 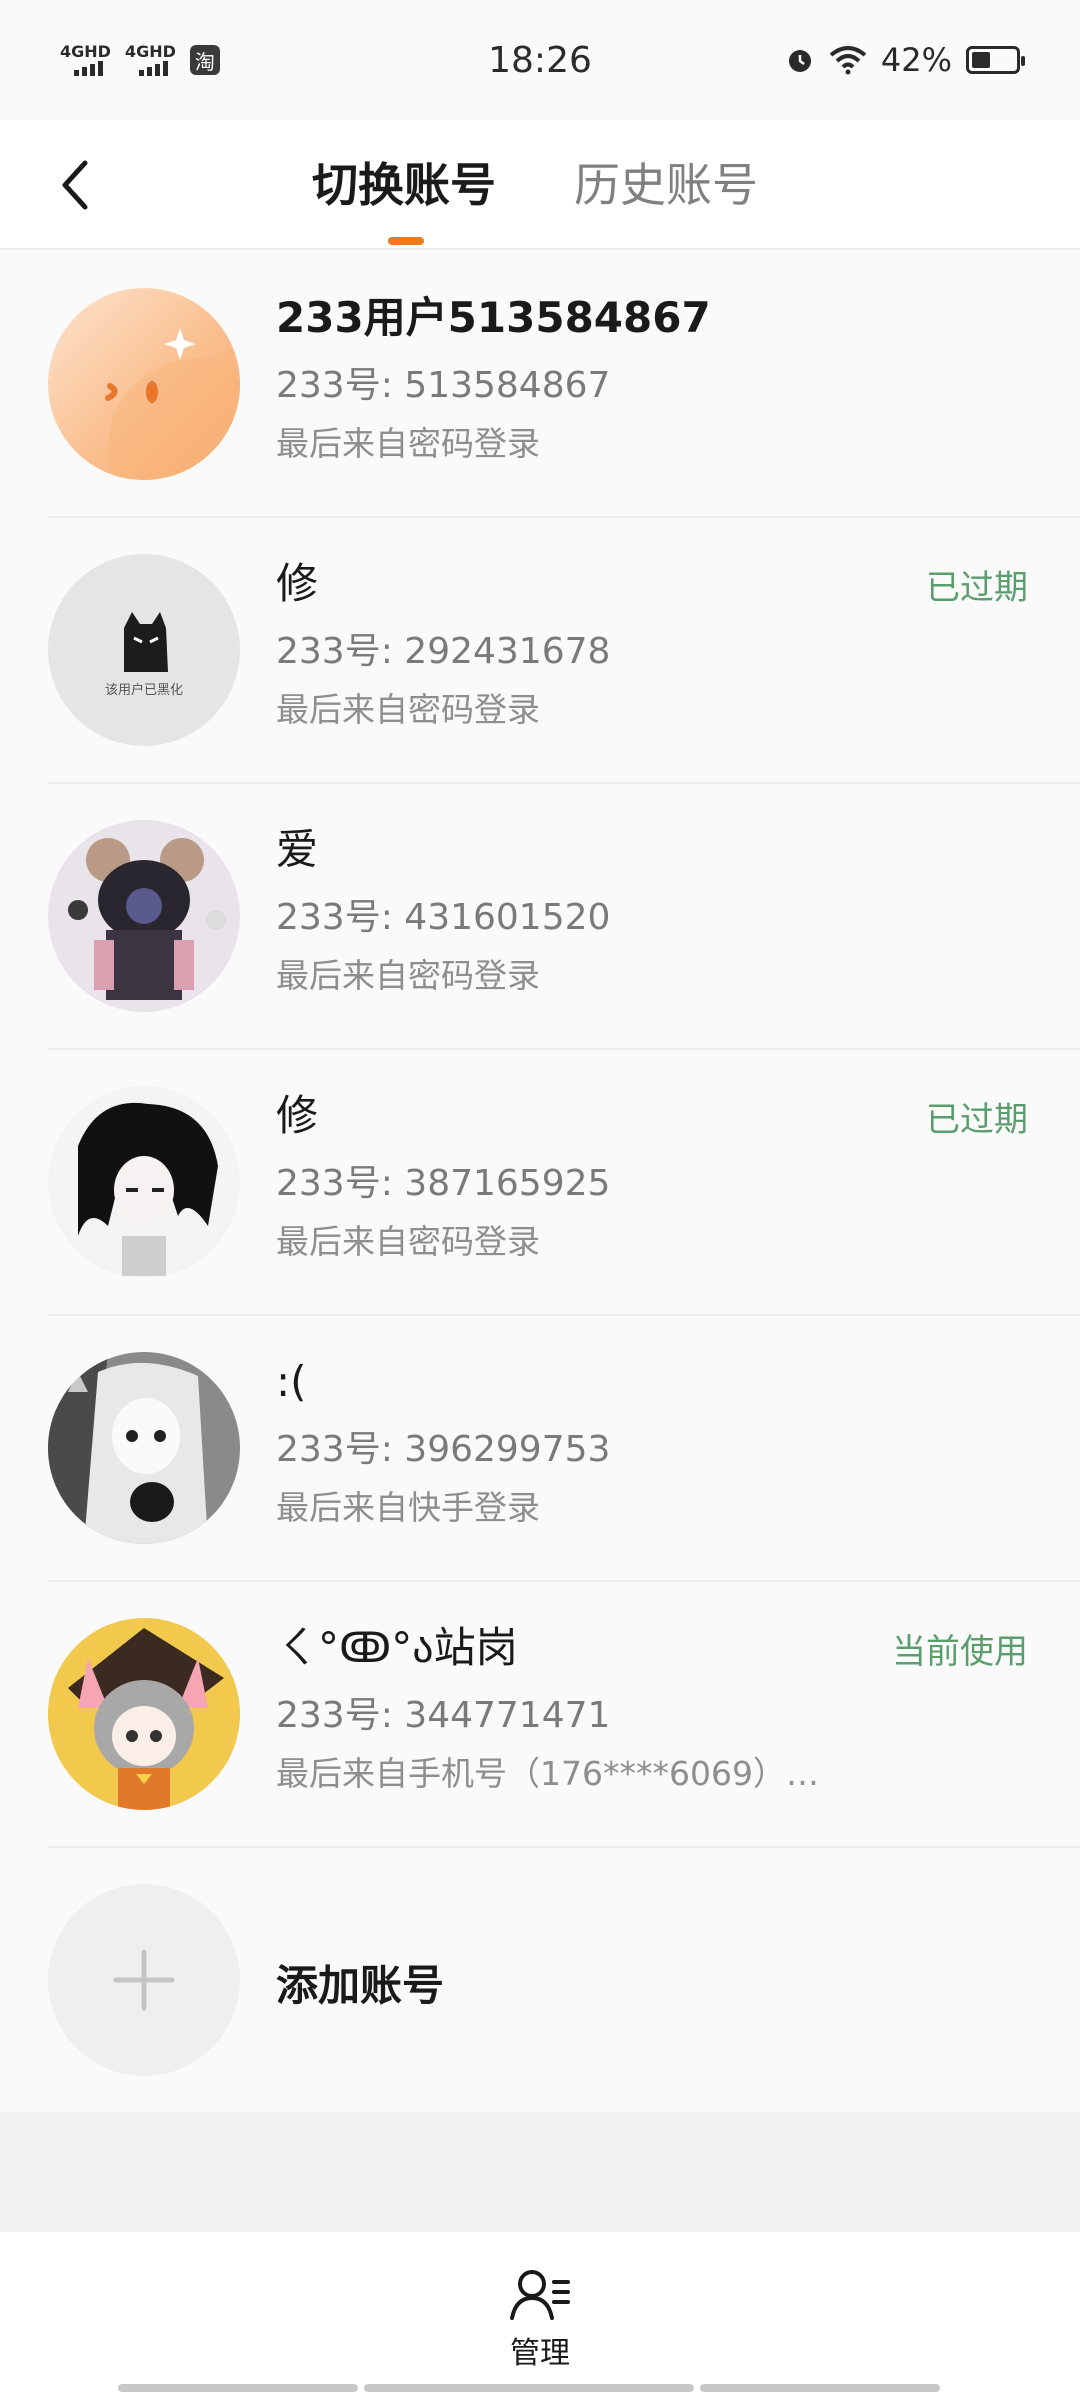 I want to click on signal-label-2: 4GHD, so click(x=150, y=51).